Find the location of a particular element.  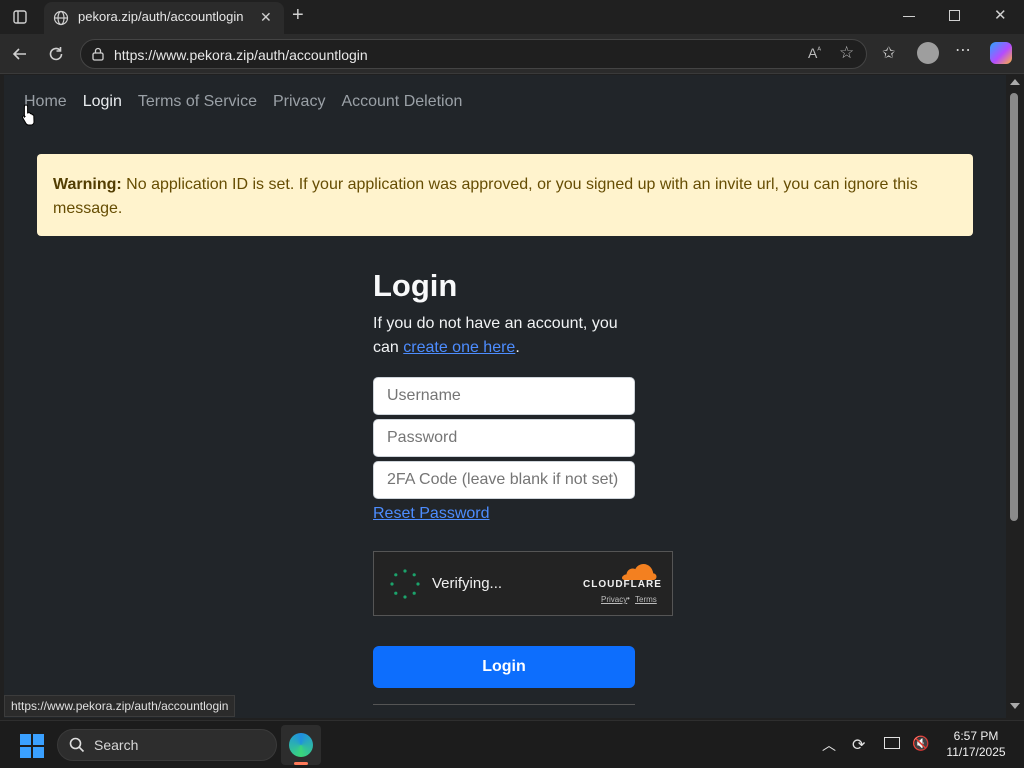

tab-title: pekora.zip/auth/accountlogin is located at coordinates (161, 16).